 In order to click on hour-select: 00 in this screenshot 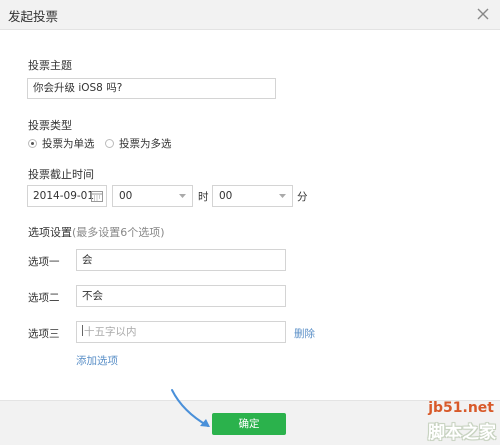, I will do `click(152, 196)`.